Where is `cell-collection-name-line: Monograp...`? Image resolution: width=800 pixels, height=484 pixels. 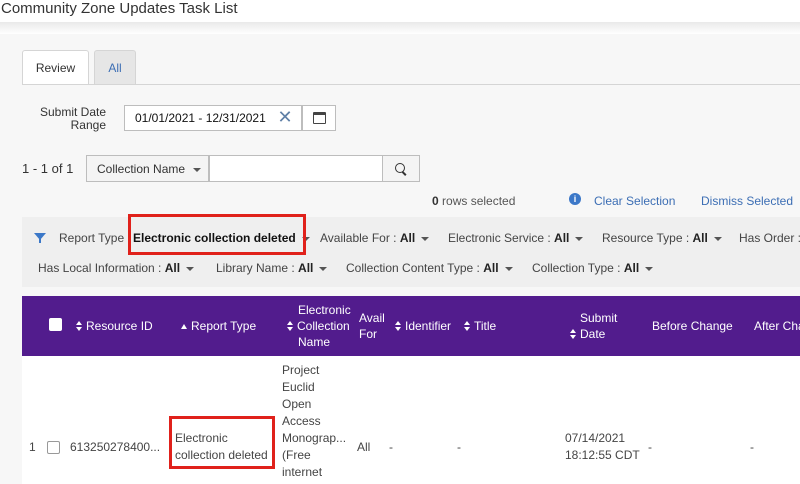 cell-collection-name-line: Monograp... is located at coordinates (314, 438).